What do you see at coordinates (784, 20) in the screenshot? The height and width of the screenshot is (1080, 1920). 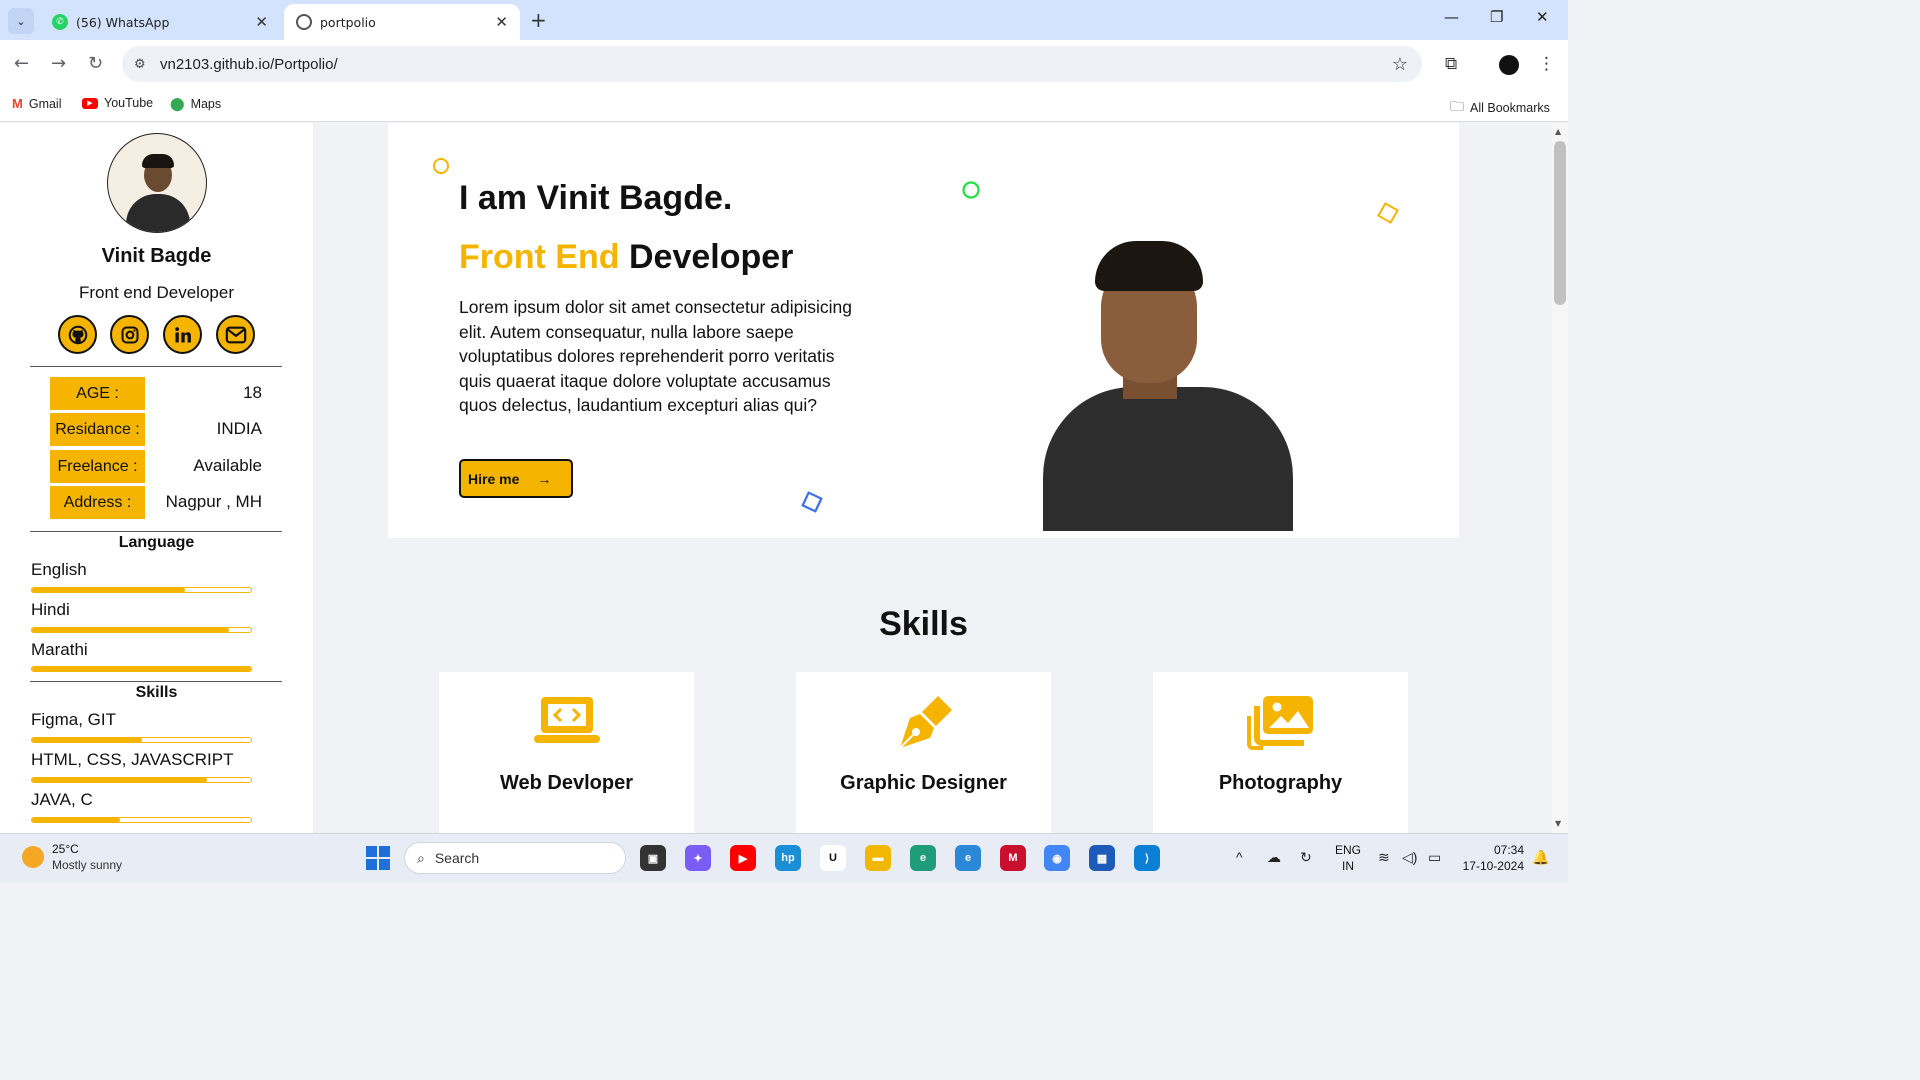 I see `tab-strip: ⌄ ✆ (56) WhatsApp ✕ portpolio ✕ + — ❐ ✕` at bounding box center [784, 20].